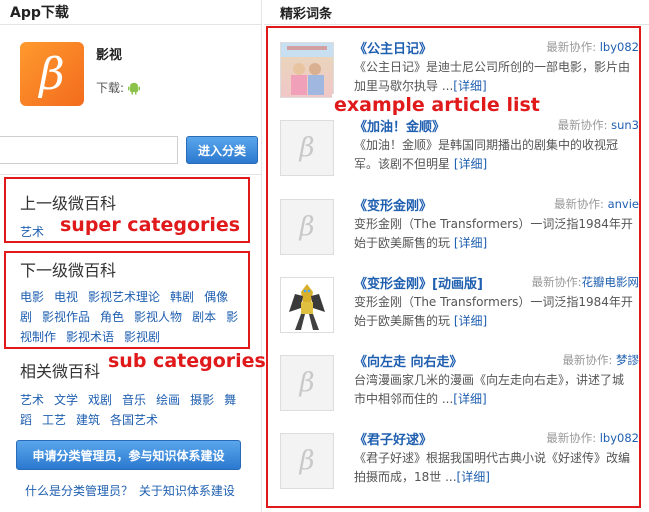  I want to click on apply-admin-button: 申请分类管理员，参与知识体系建设, so click(128, 455).